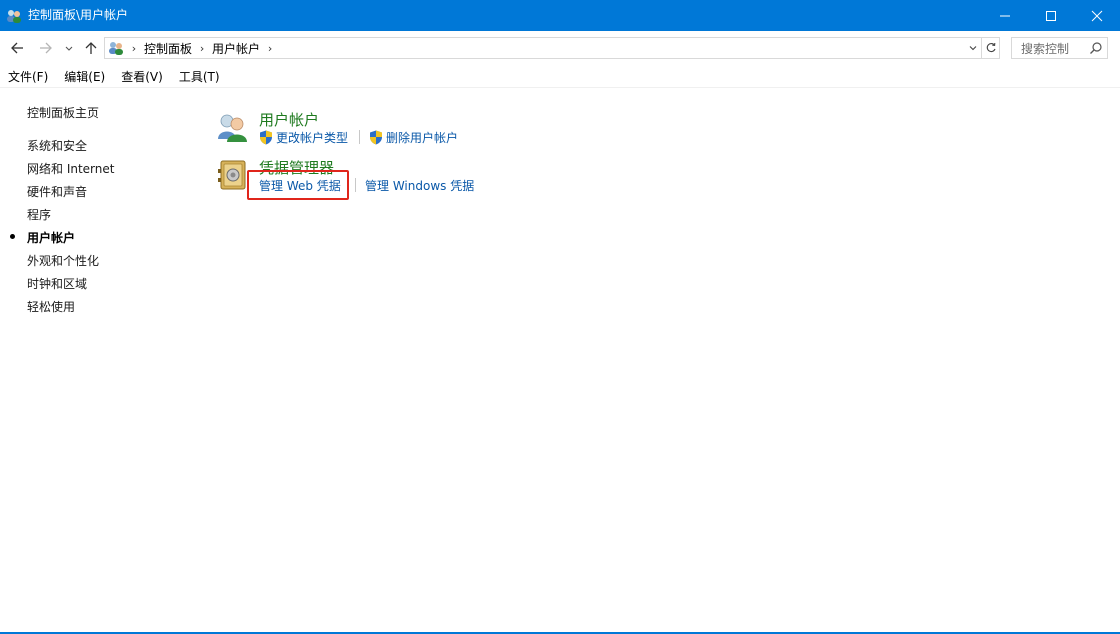  What do you see at coordinates (1096, 48) in the screenshot?
I see `search-icon` at bounding box center [1096, 48].